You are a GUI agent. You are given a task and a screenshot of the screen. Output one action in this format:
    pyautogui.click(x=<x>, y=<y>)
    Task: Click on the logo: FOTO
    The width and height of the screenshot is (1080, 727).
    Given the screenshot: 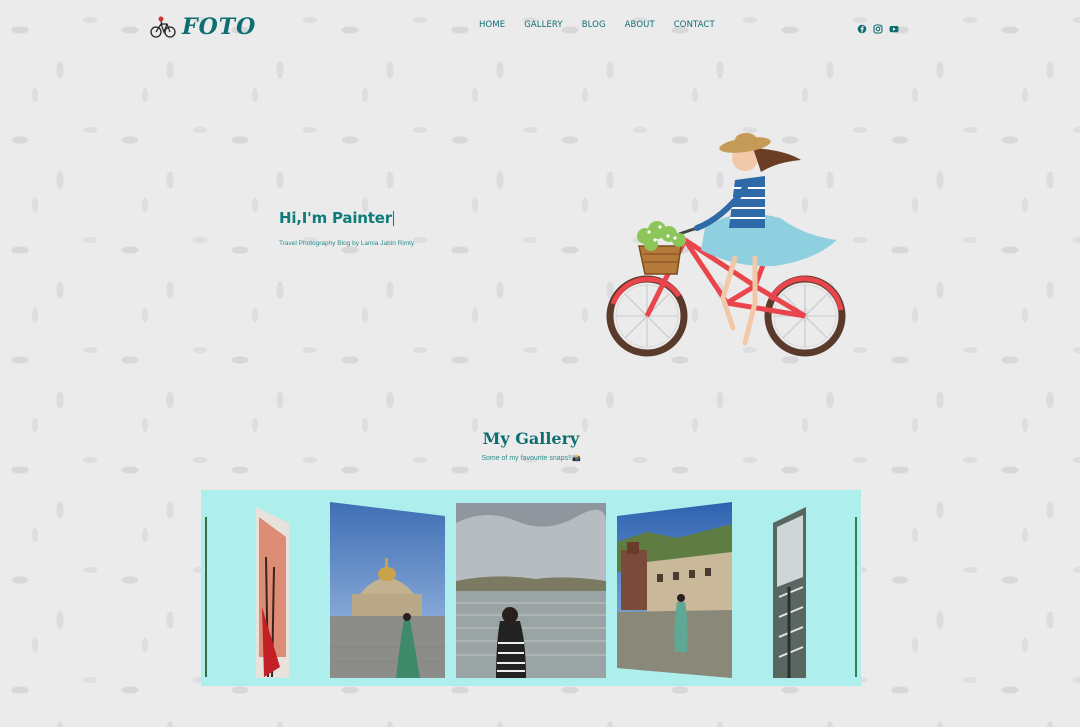 What is the action you would take?
    pyautogui.click(x=203, y=27)
    